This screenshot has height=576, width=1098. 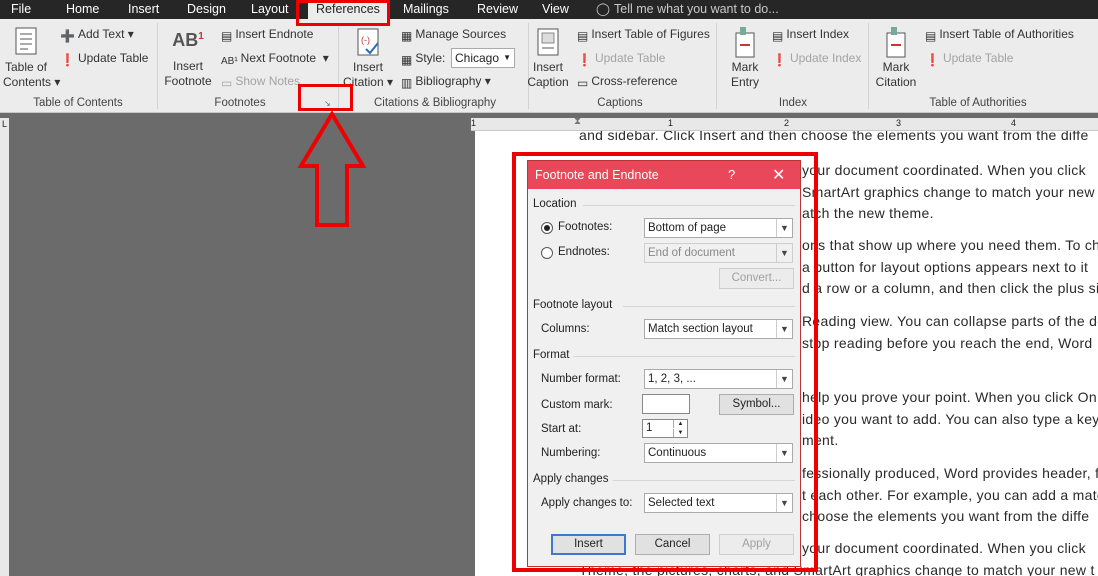 What do you see at coordinates (21, 9) in the screenshot?
I see `tab-file: File` at bounding box center [21, 9].